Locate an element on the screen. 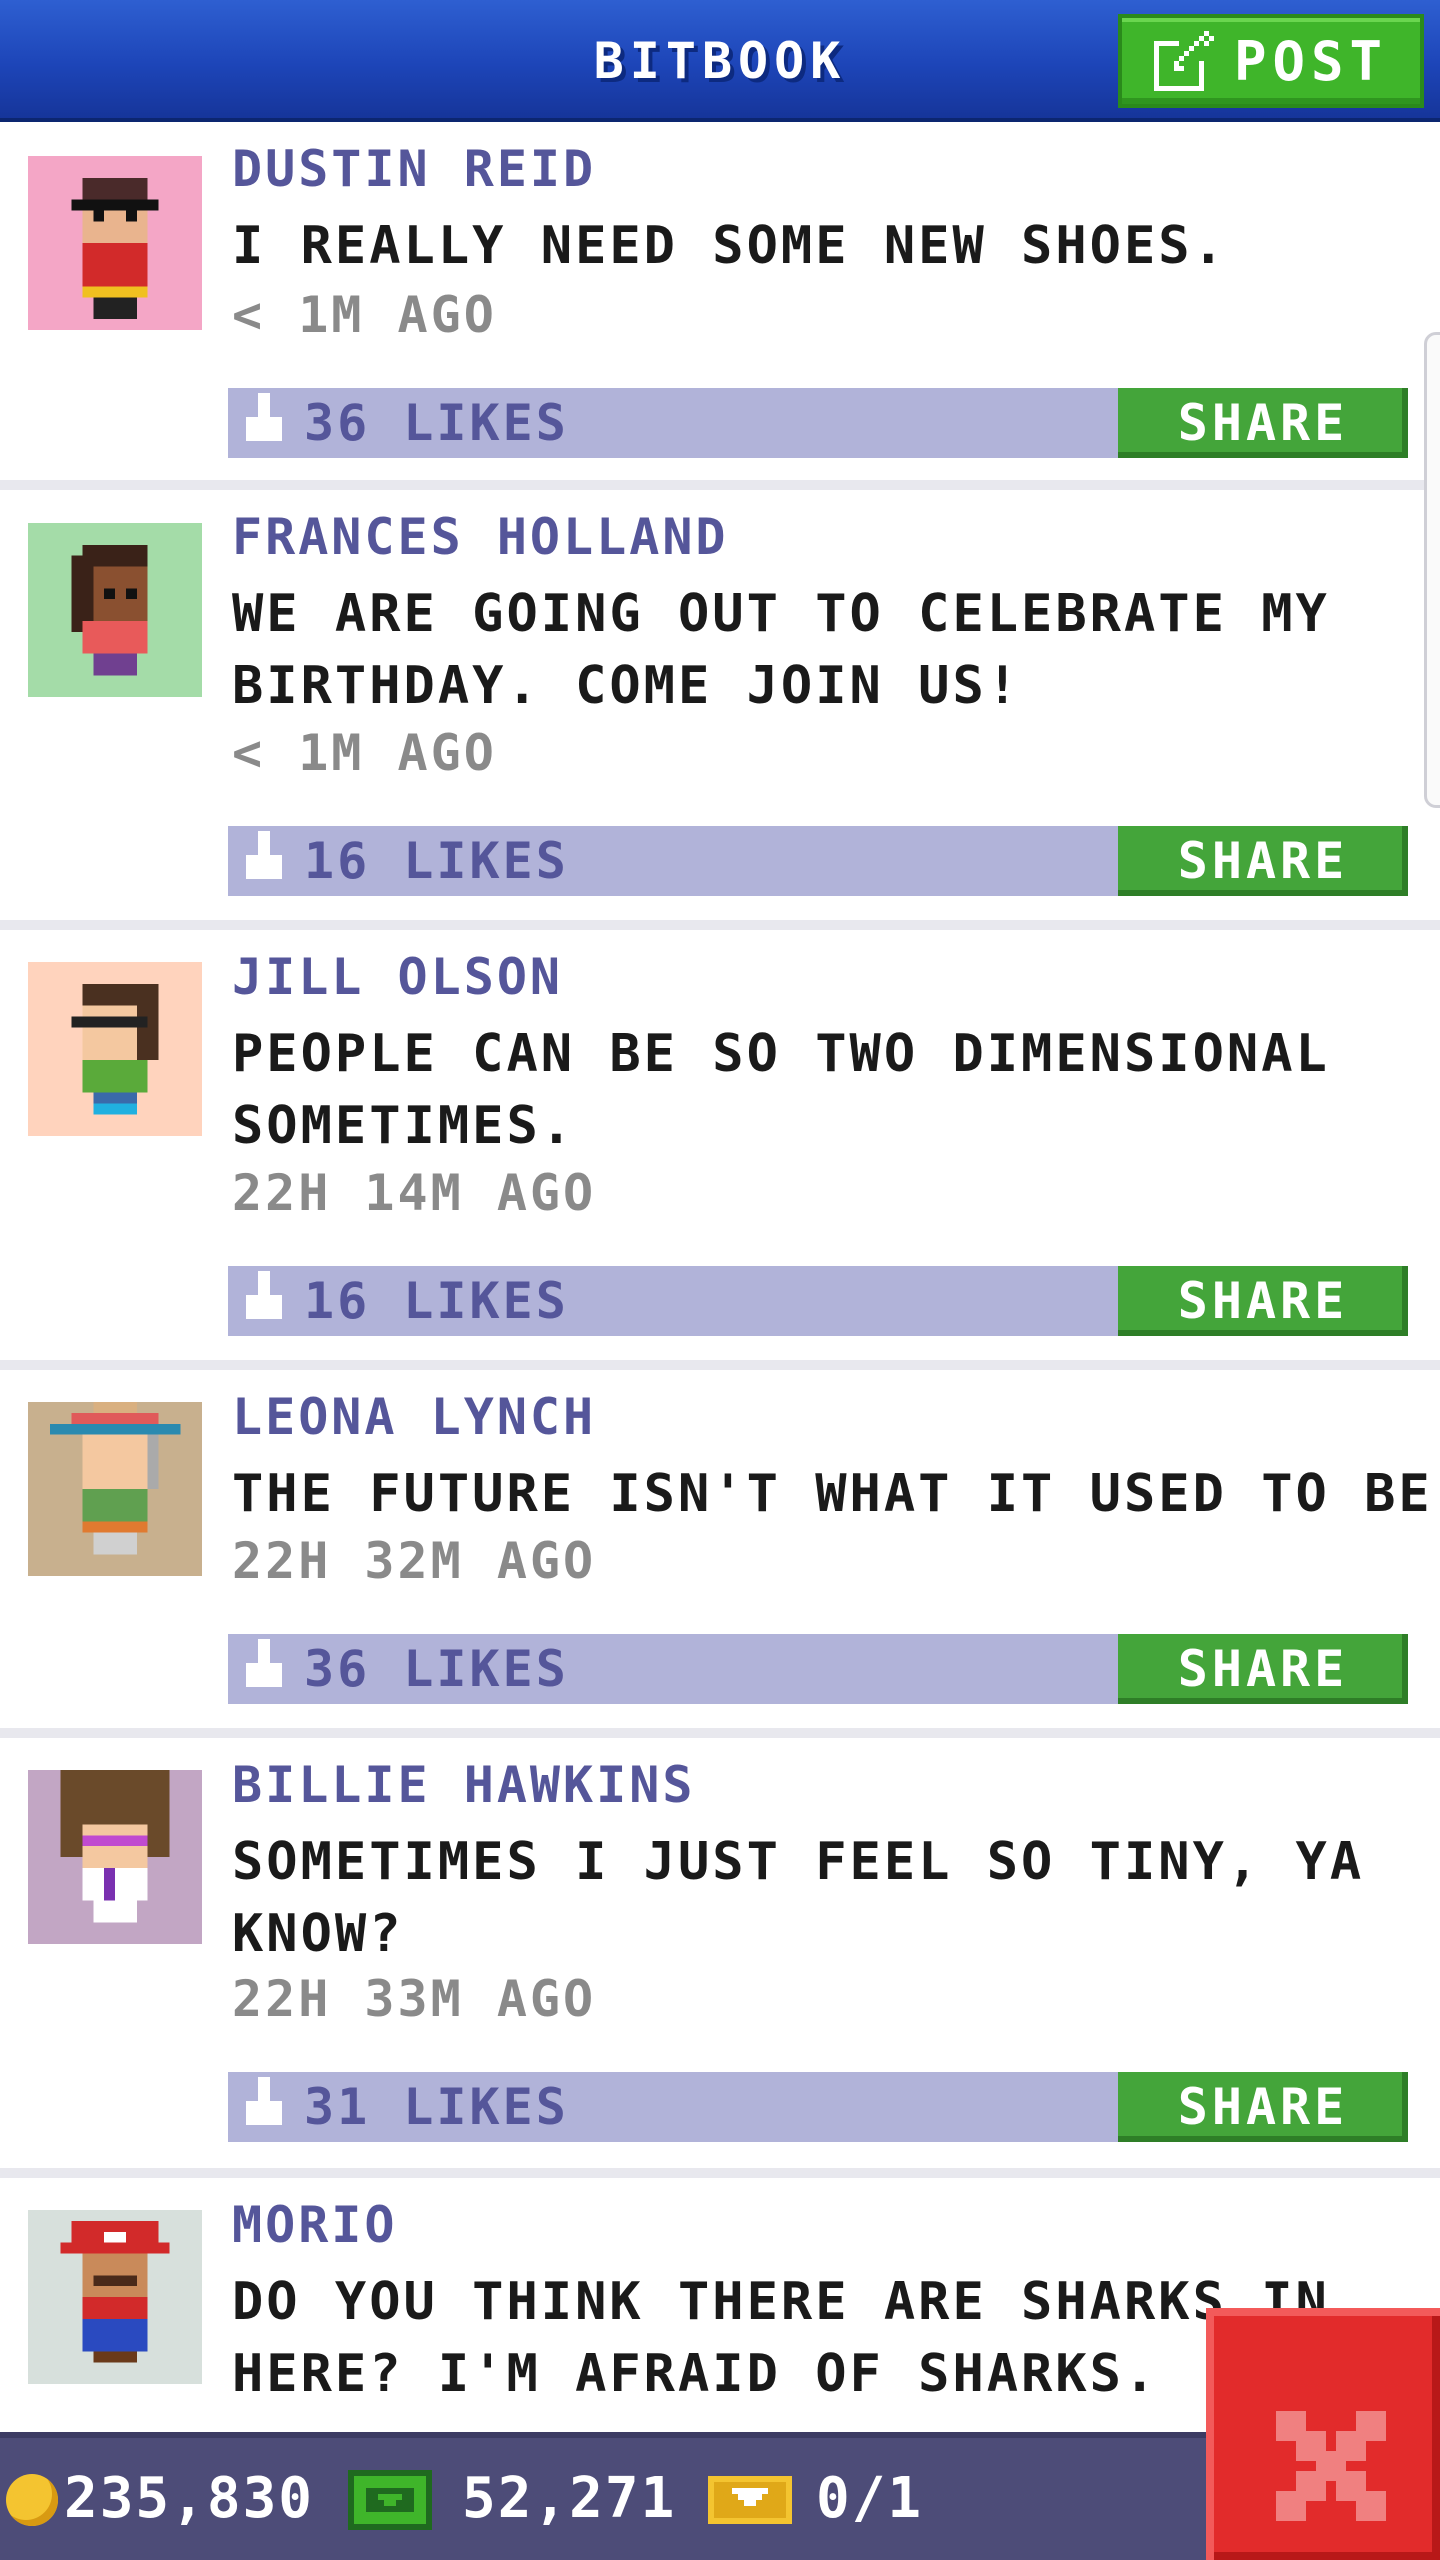  post-author: LEONA LYNCH is located at coordinates (414, 1417).